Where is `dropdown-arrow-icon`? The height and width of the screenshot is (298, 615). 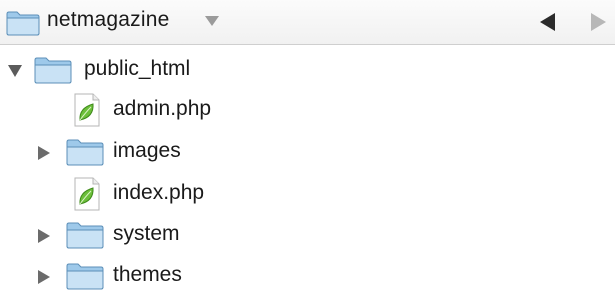
dropdown-arrow-icon is located at coordinates (212, 21).